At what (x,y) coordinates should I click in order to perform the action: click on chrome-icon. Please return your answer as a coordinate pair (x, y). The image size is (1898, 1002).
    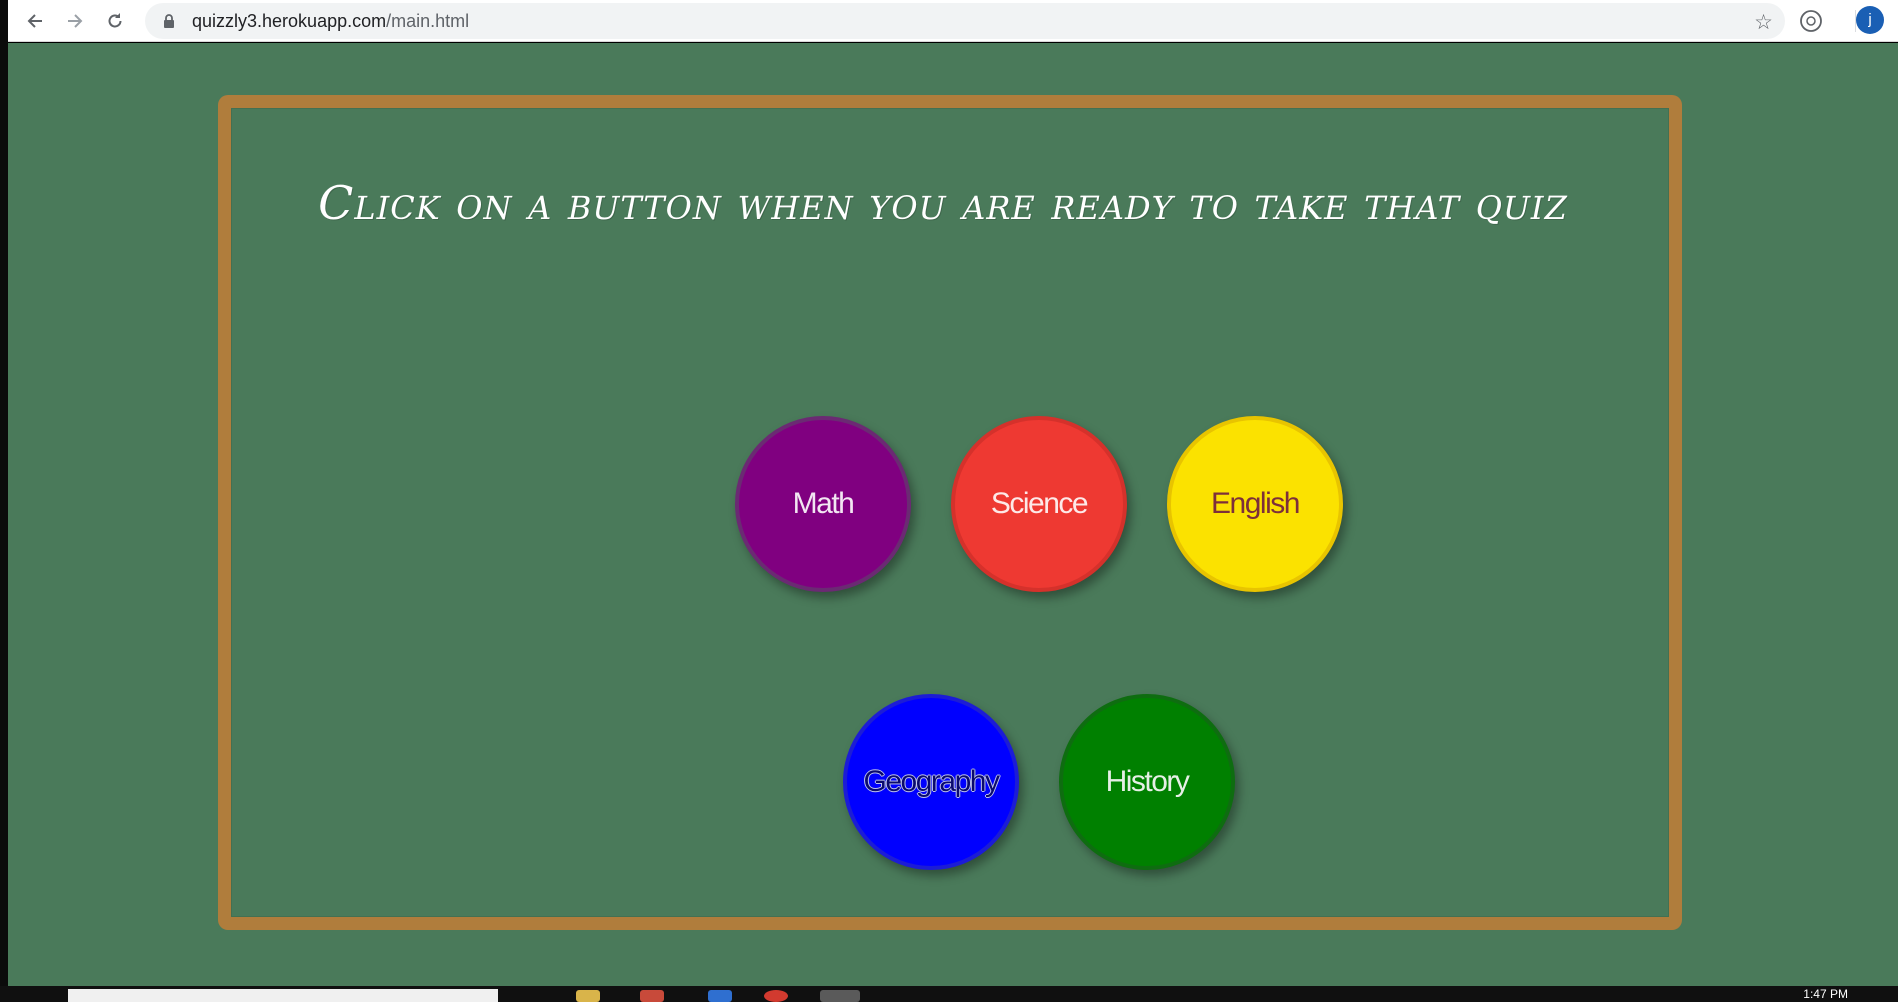
    Looking at the image, I should click on (776, 996).